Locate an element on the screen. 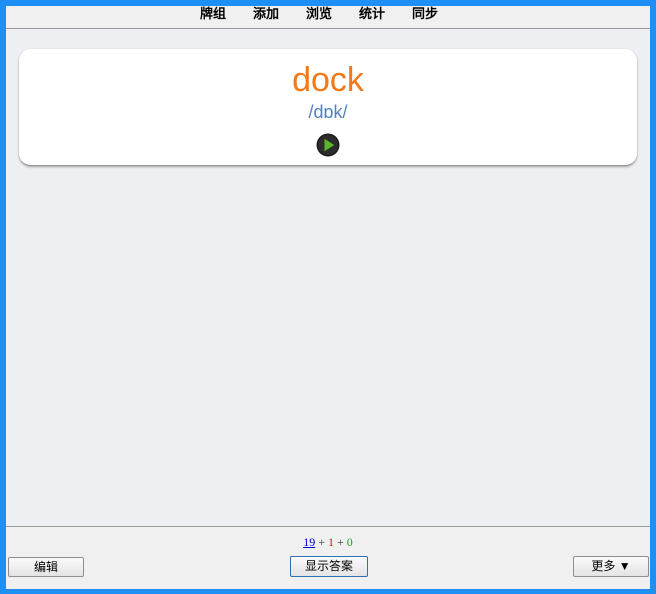  due-counts: 19 + 1 + 0 is located at coordinates (328, 542).